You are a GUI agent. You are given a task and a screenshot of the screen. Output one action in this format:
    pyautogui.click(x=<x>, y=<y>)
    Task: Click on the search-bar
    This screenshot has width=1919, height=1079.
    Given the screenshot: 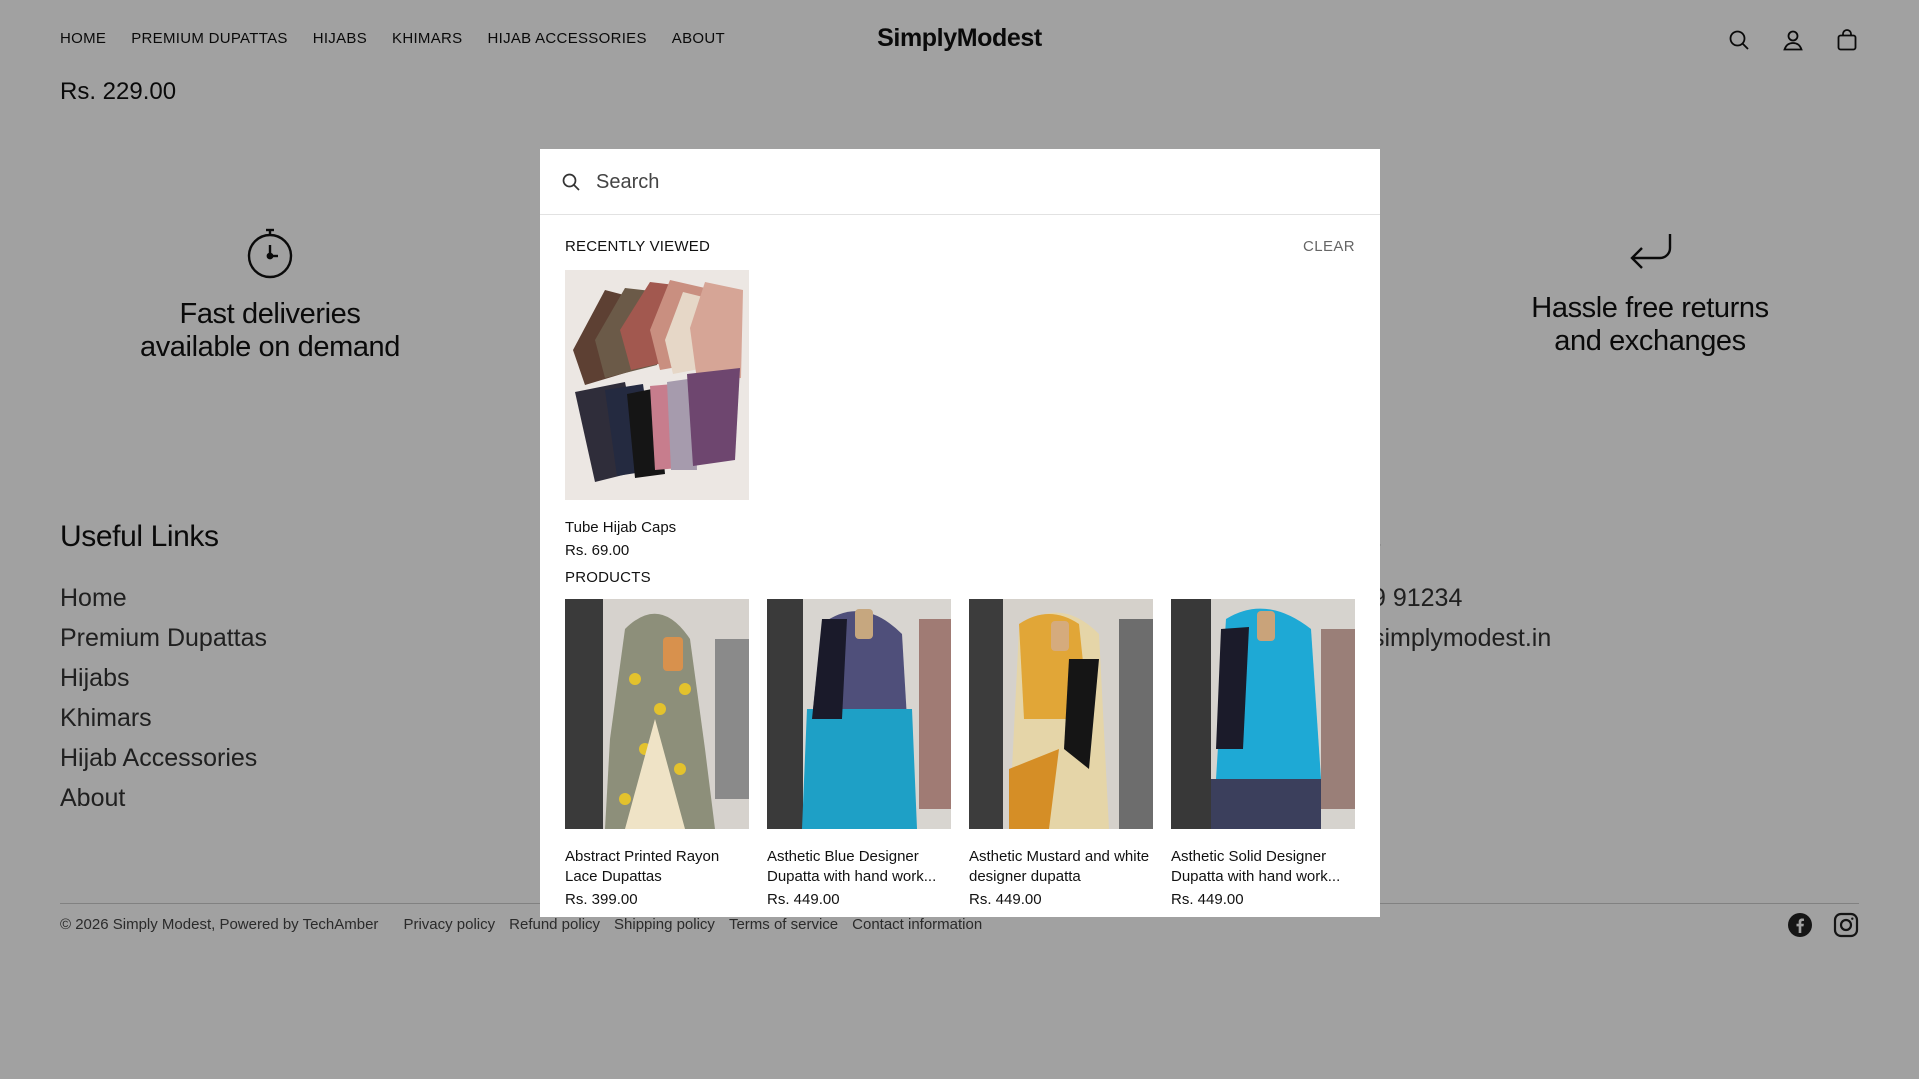 What is the action you would take?
    pyautogui.click(x=960, y=182)
    